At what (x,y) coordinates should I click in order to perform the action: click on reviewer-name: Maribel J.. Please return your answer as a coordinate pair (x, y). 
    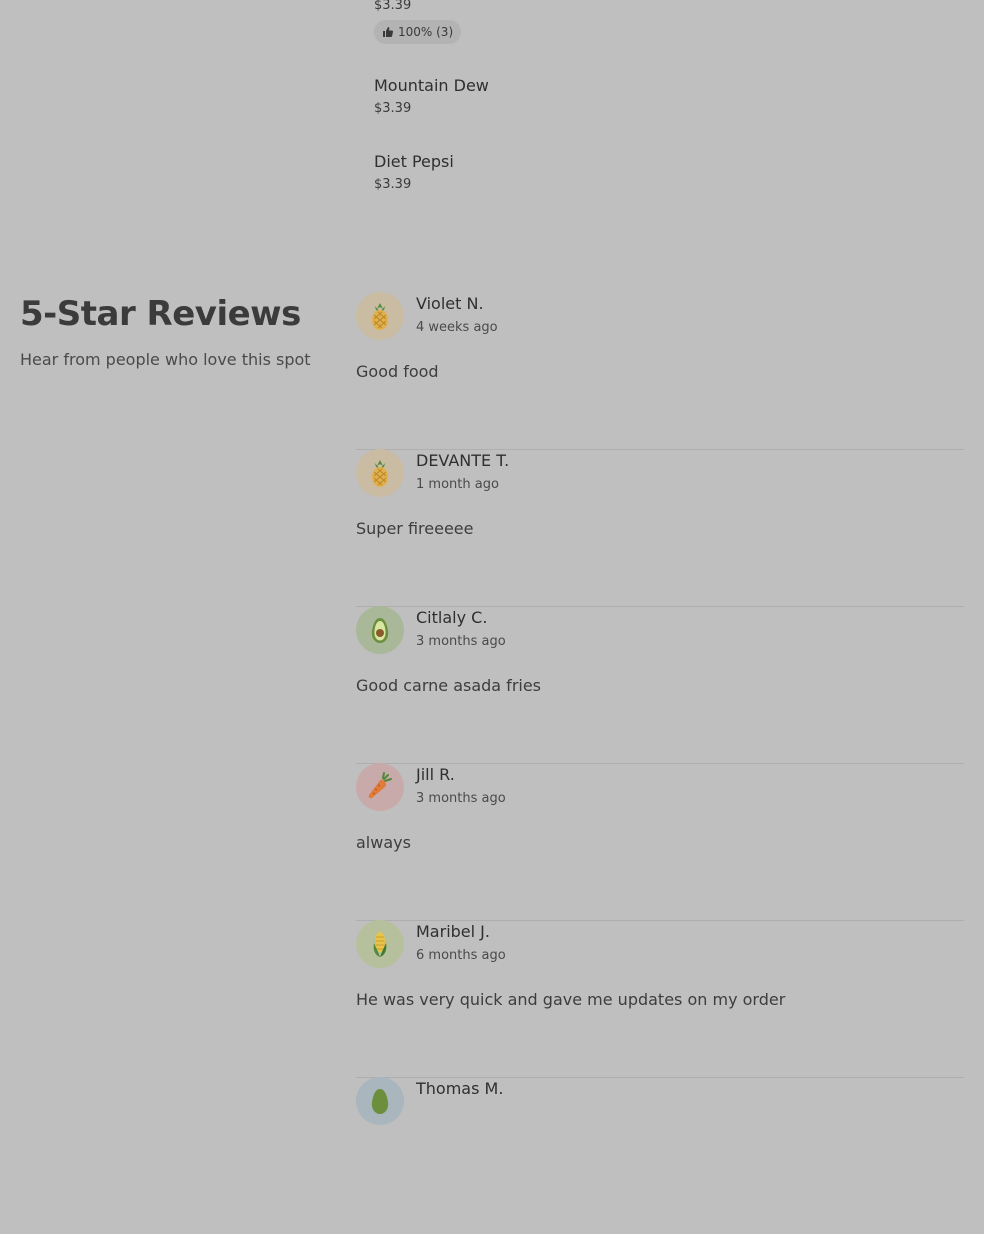
    Looking at the image, I should click on (453, 931).